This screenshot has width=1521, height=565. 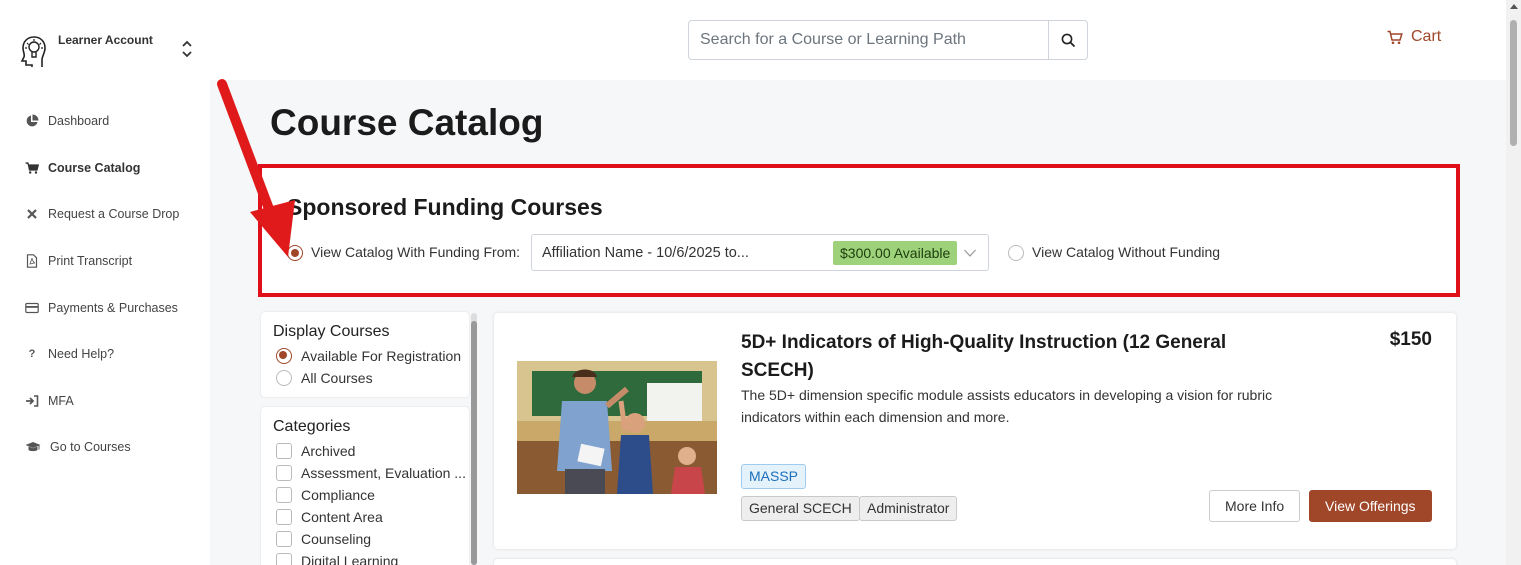 What do you see at coordinates (33, 447) in the screenshot?
I see `graduation-cap-icon` at bounding box center [33, 447].